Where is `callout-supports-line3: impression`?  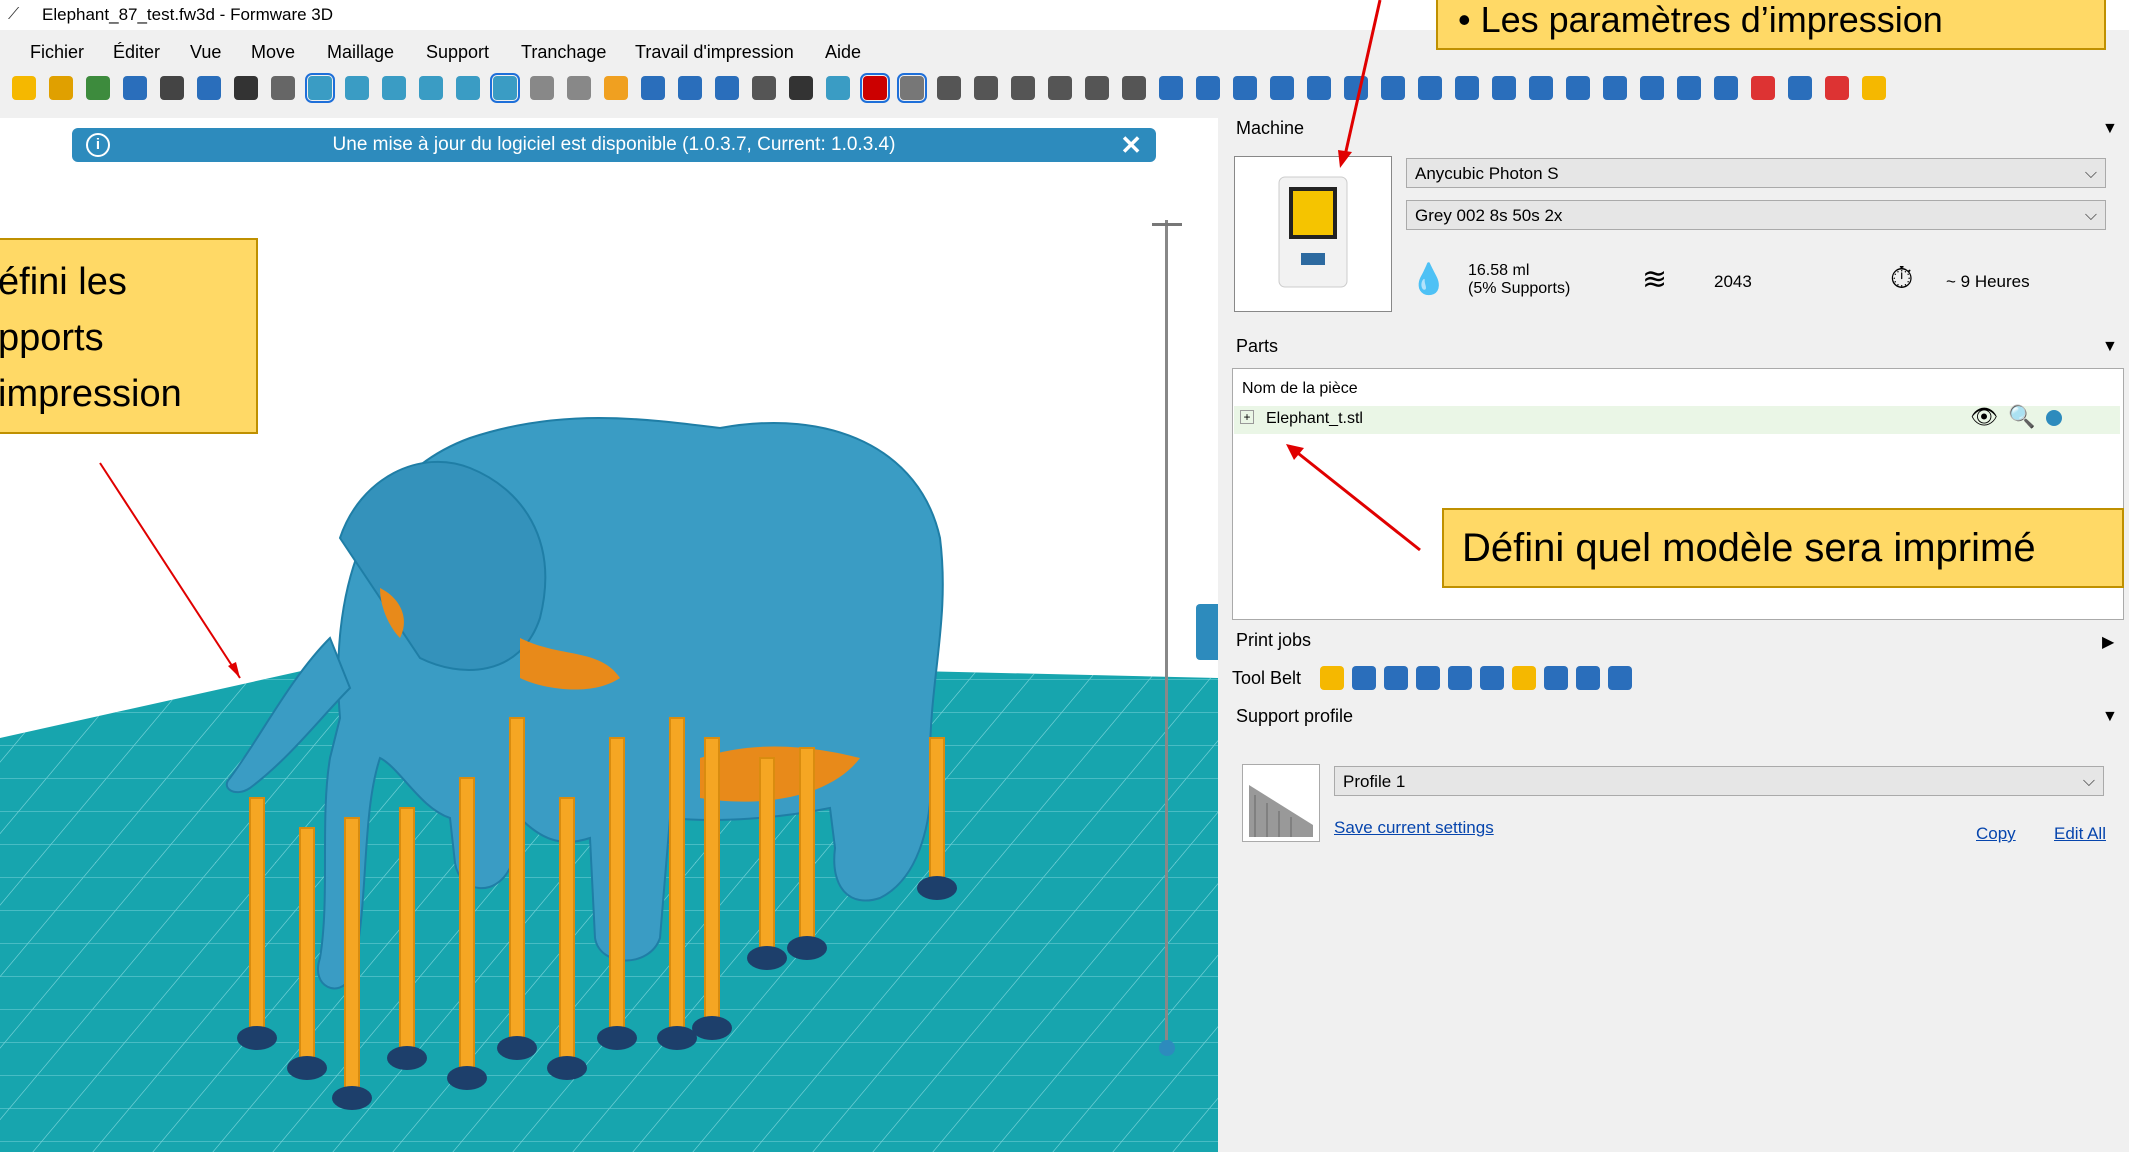
callout-supports-line3: impression is located at coordinates (91, 394).